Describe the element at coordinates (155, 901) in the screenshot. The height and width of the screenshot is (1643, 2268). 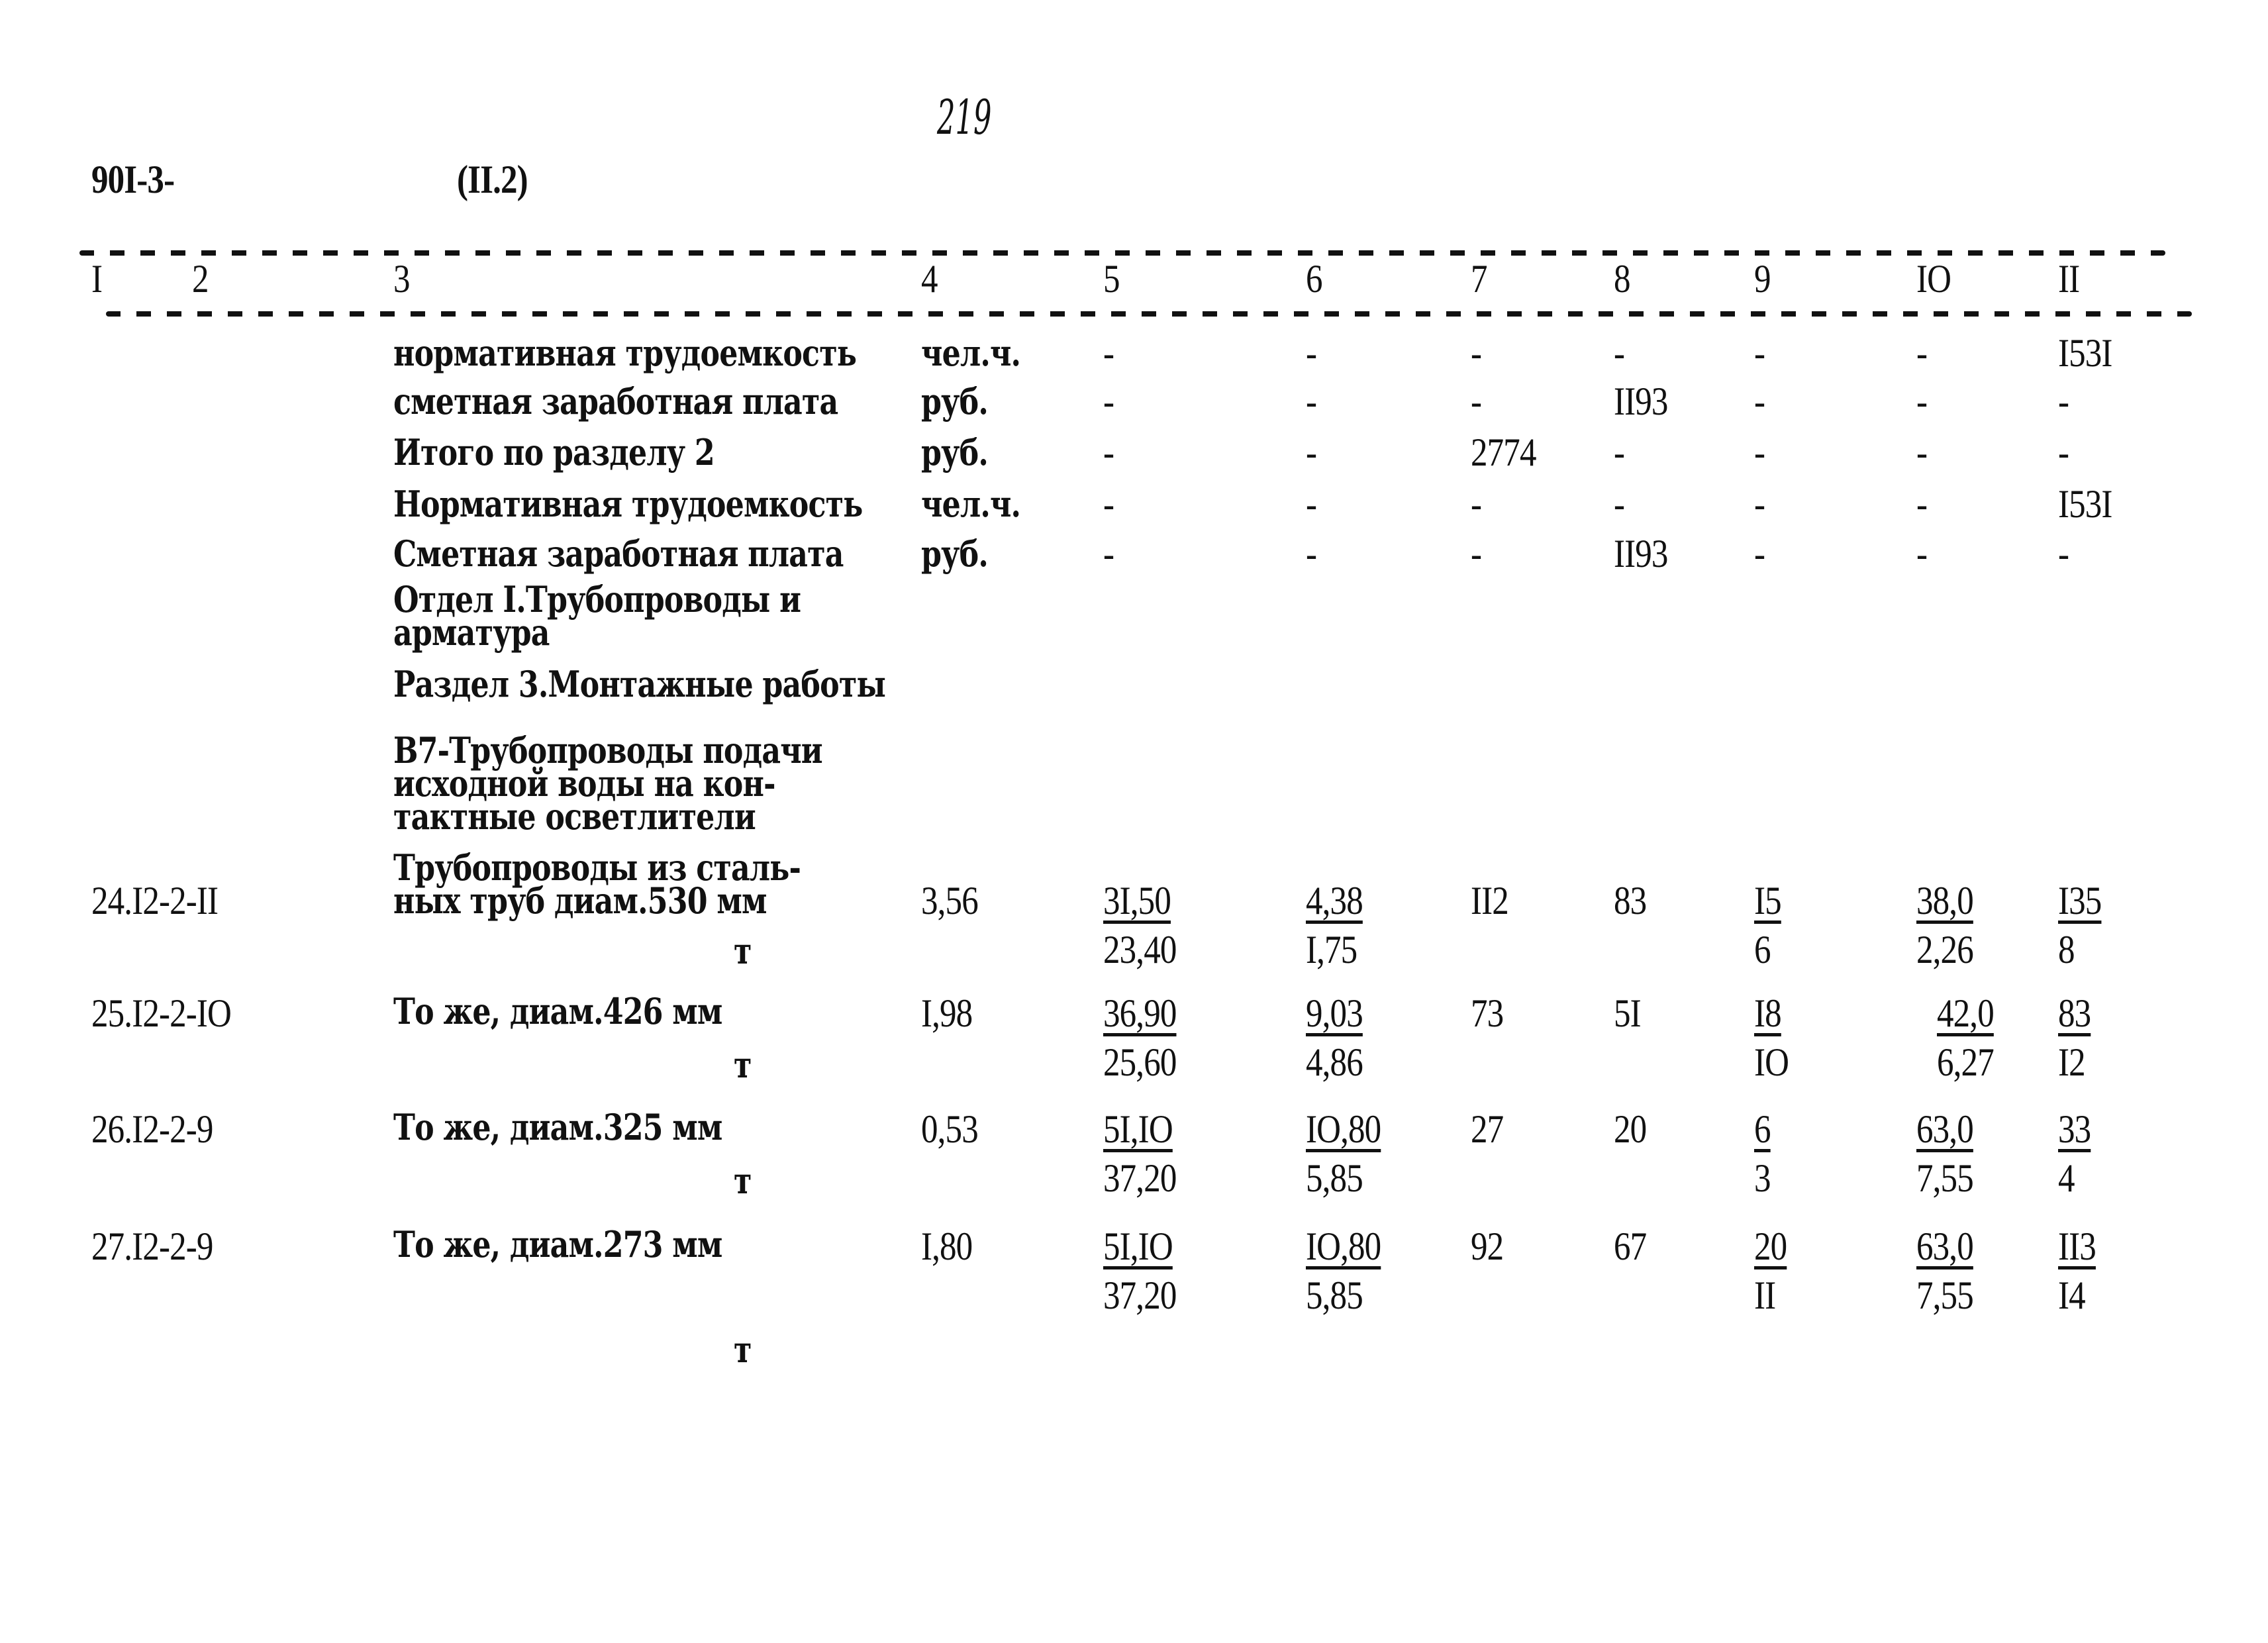
I see `item-code: 24.I2-2-II` at that location.